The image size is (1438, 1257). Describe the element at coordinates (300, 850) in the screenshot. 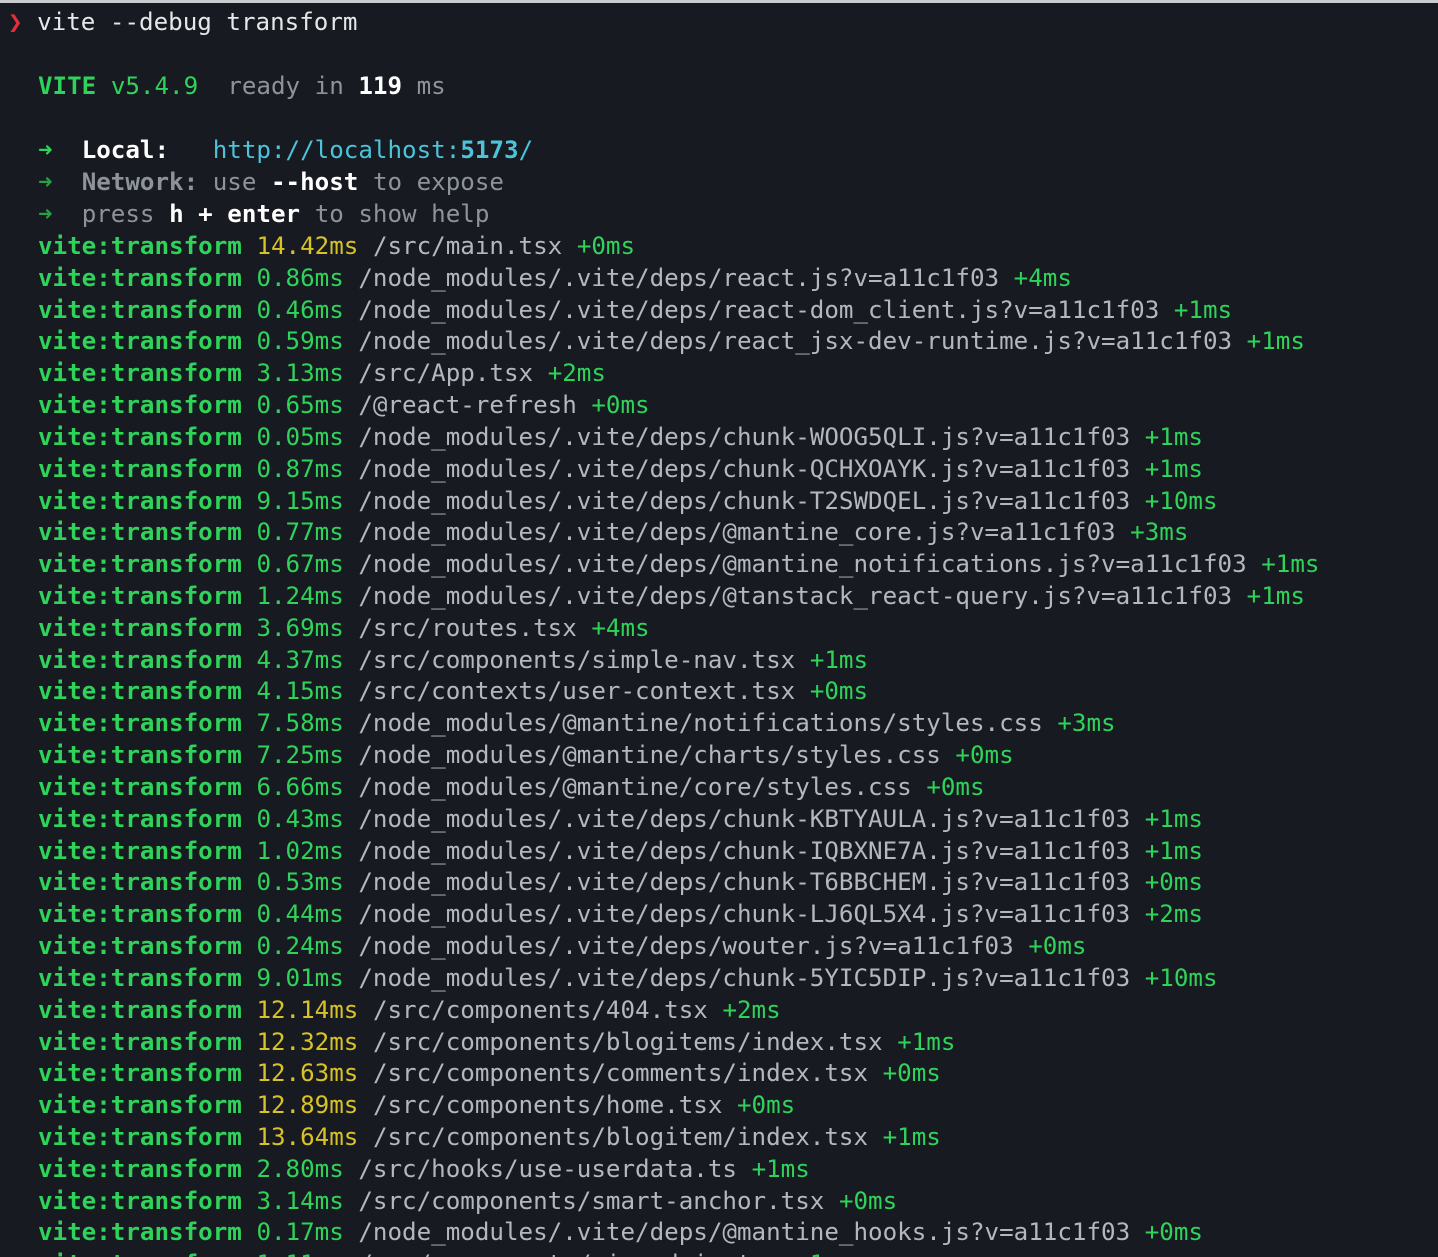

I see `log-duration: 1.02ms` at that location.